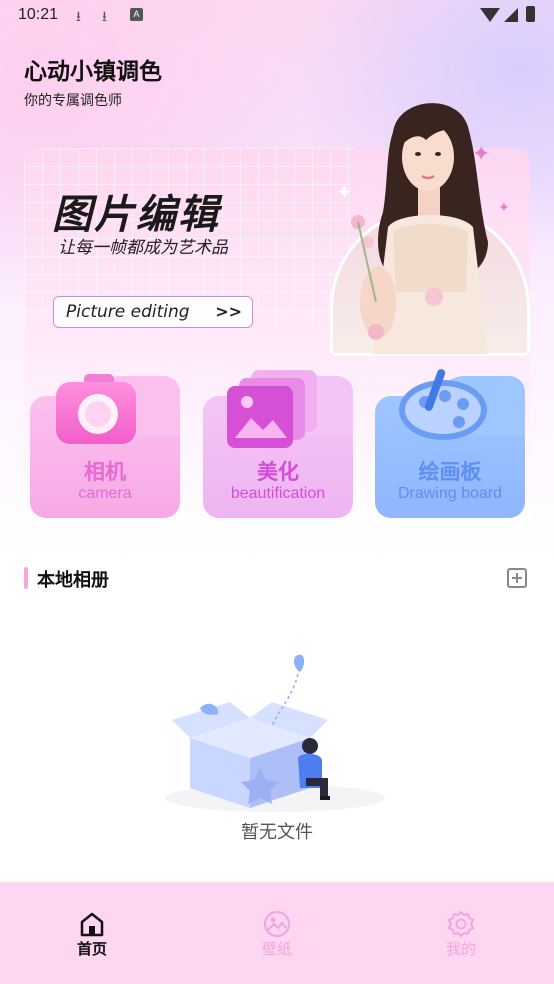  I want to click on battery-icon, so click(530, 14).